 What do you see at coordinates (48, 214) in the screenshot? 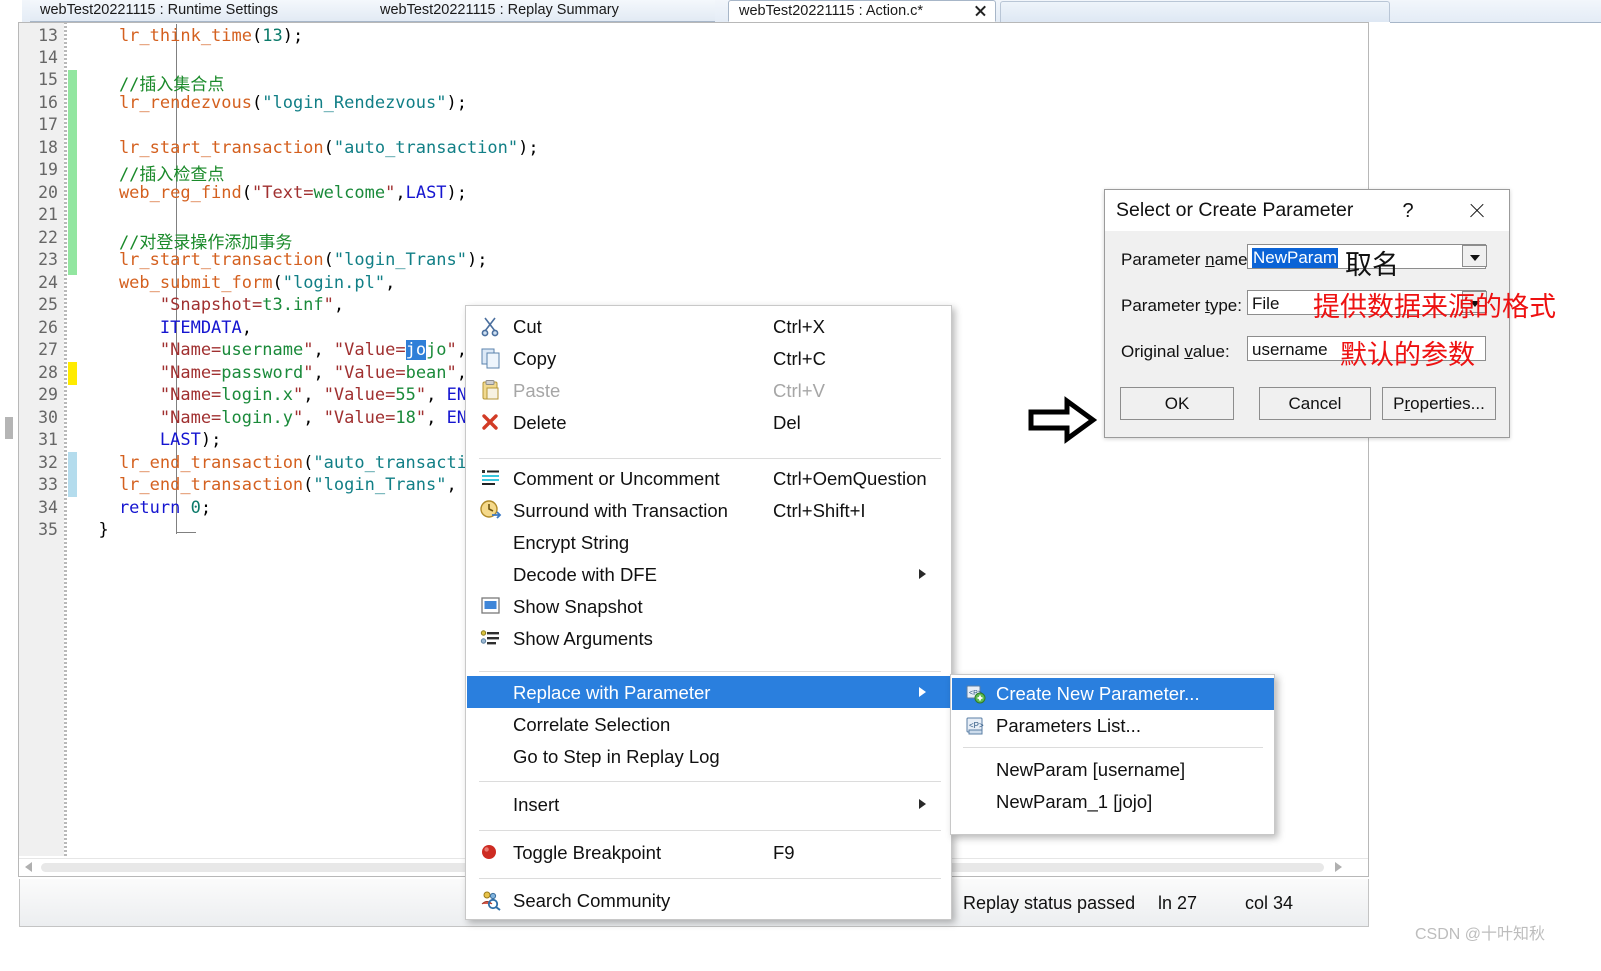
I see `line-number: 21` at bounding box center [48, 214].